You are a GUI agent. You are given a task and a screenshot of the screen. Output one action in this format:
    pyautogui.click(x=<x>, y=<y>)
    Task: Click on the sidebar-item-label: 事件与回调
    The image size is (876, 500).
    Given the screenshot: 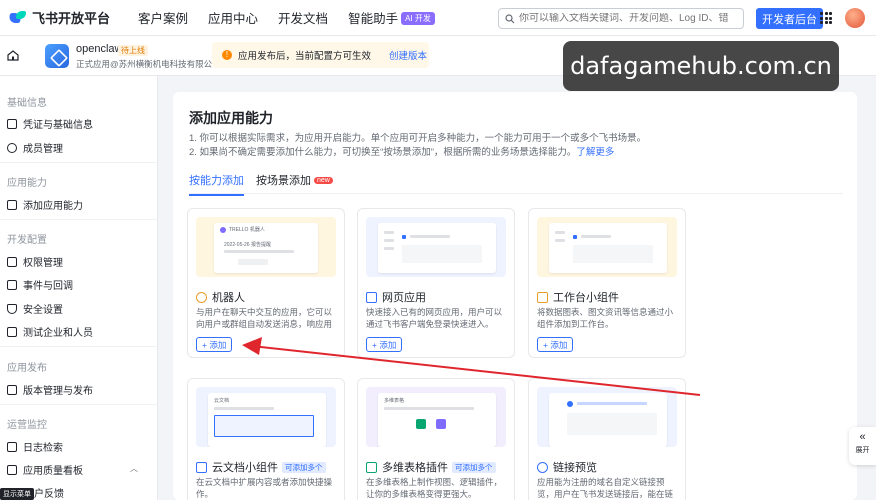 What is the action you would take?
    pyautogui.click(x=48, y=286)
    